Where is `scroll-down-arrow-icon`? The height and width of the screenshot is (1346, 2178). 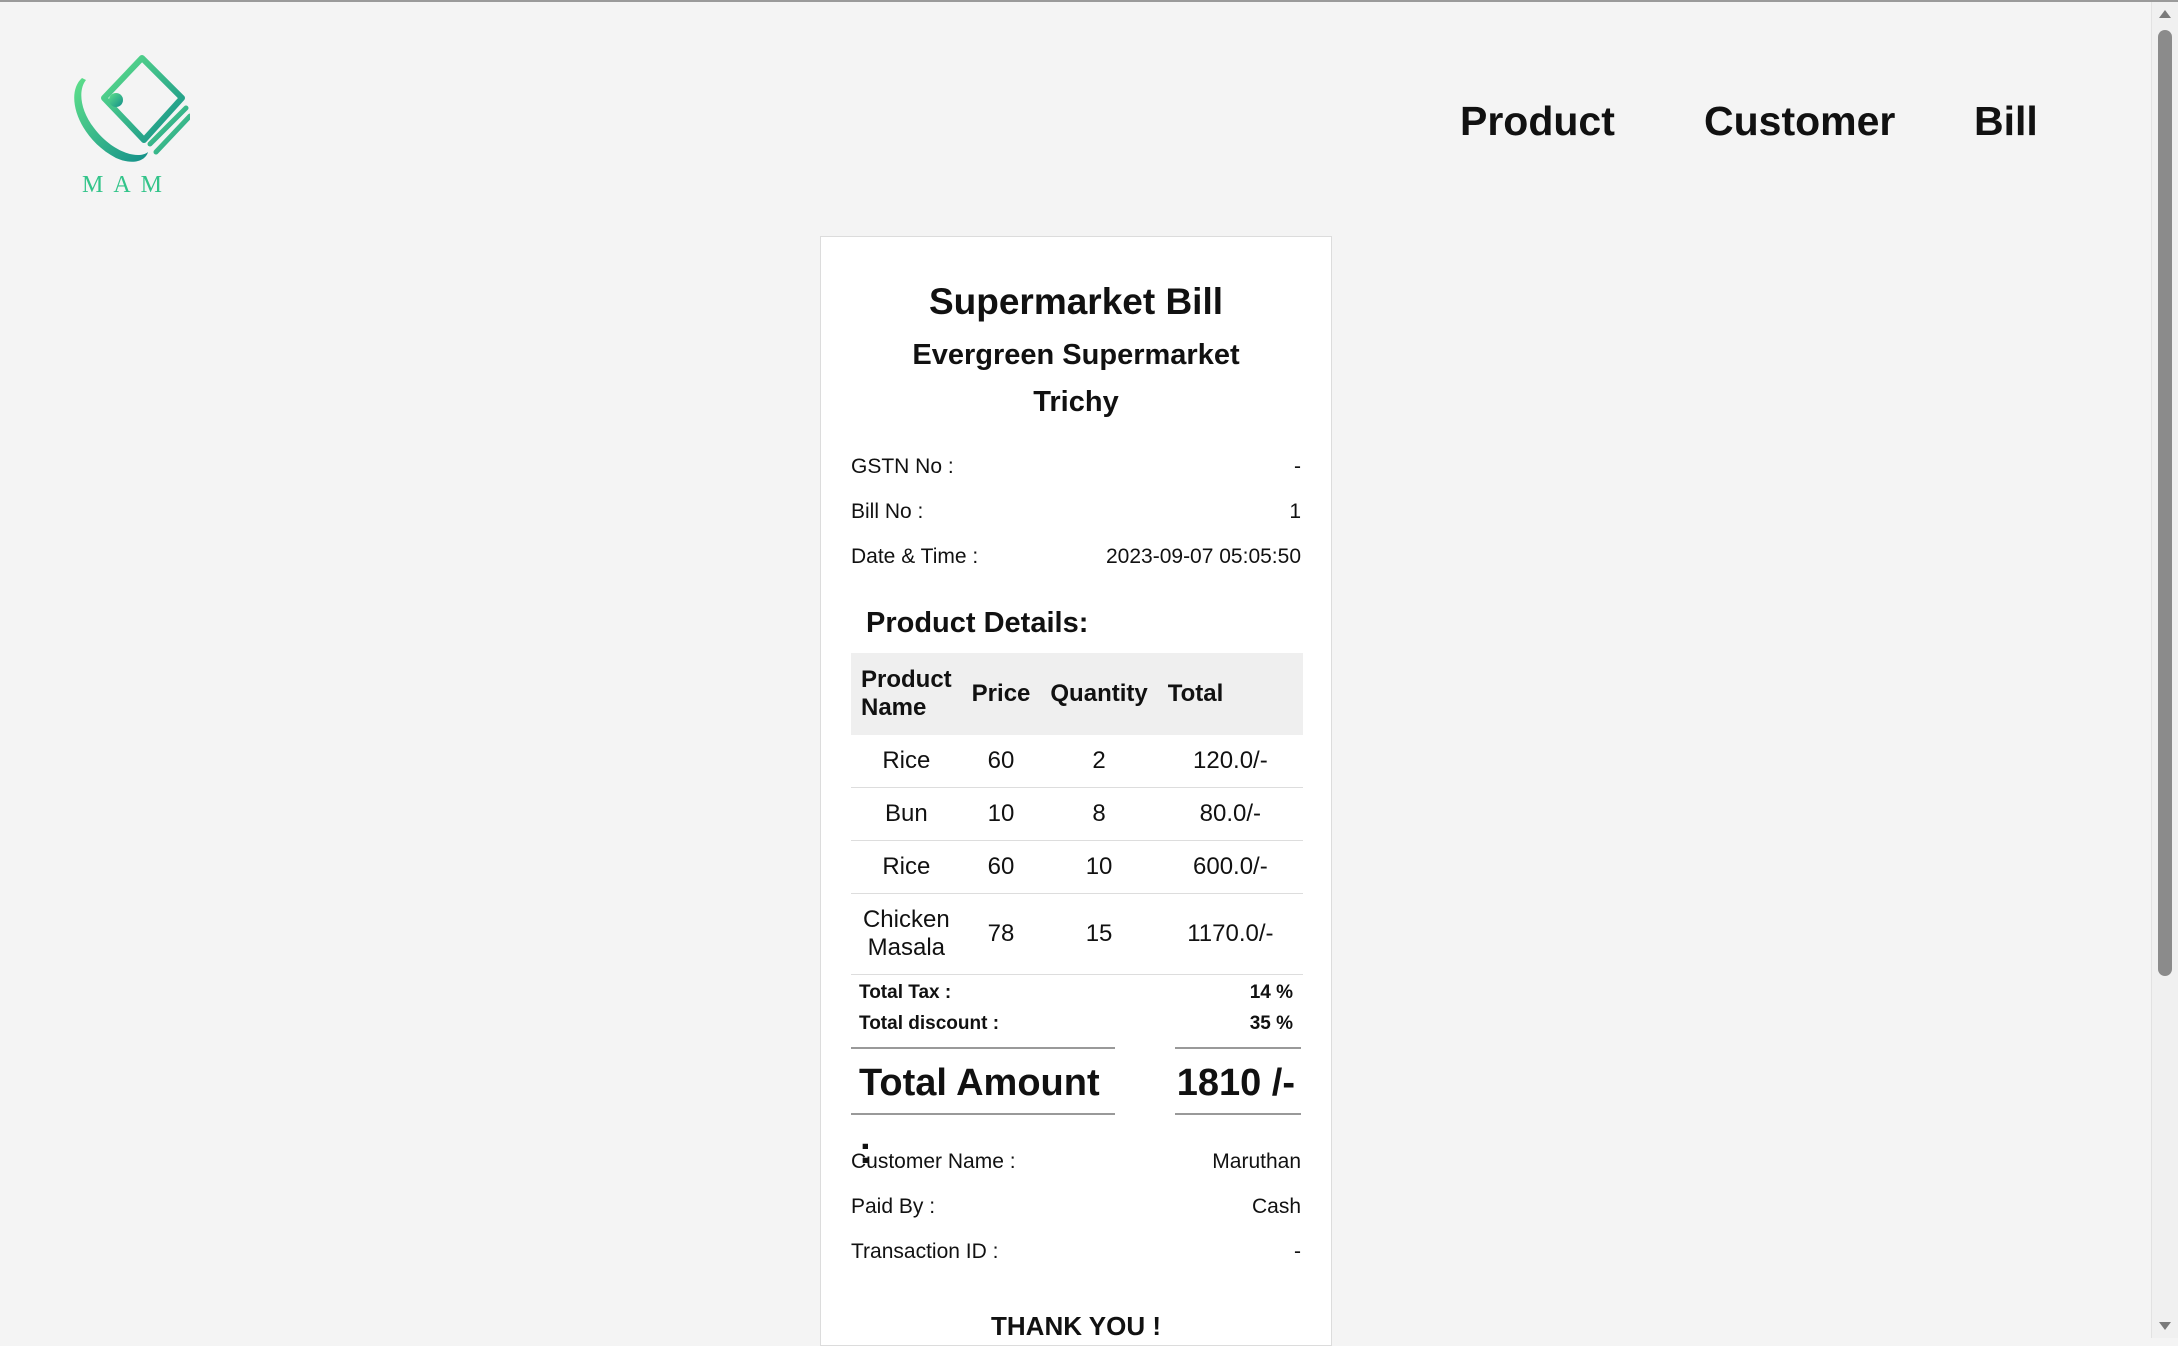 scroll-down-arrow-icon is located at coordinates (2165, 1326).